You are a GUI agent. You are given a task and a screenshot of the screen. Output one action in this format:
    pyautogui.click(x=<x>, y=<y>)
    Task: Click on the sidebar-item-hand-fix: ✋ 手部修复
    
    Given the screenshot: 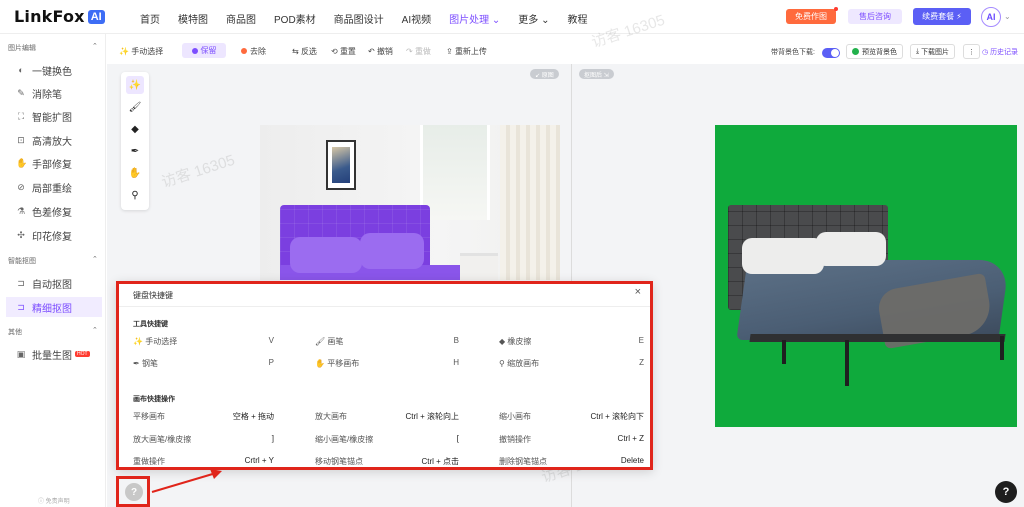 What is the action you would take?
    pyautogui.click(x=59, y=163)
    